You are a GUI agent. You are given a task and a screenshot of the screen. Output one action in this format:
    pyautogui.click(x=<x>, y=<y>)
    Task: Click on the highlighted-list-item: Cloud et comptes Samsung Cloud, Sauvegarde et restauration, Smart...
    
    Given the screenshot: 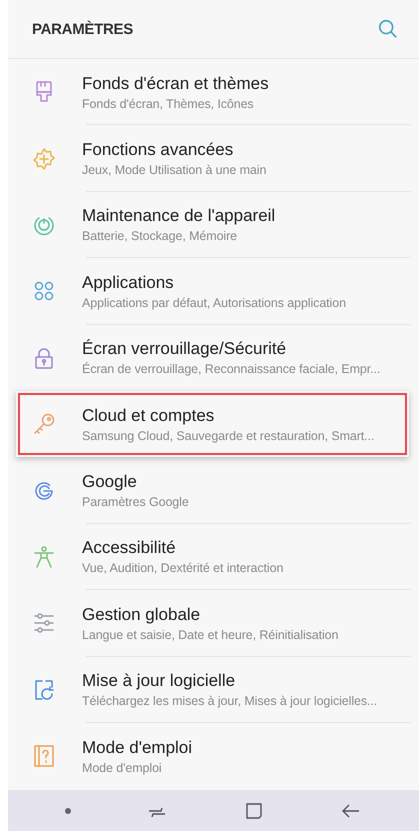 What is the action you would take?
    pyautogui.click(x=212, y=424)
    